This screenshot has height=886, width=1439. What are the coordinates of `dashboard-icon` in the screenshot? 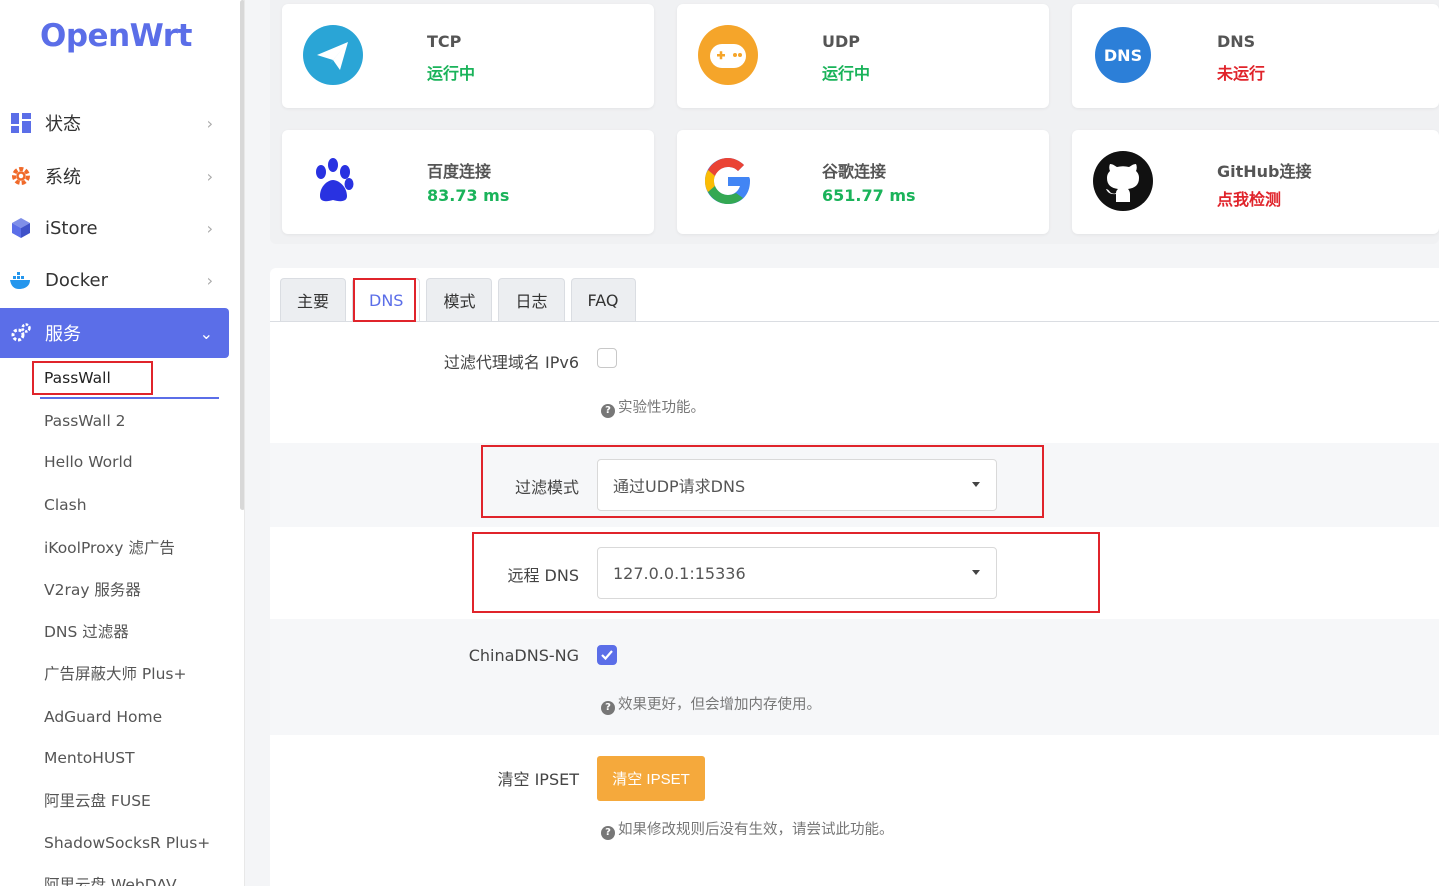 It's located at (21, 123).